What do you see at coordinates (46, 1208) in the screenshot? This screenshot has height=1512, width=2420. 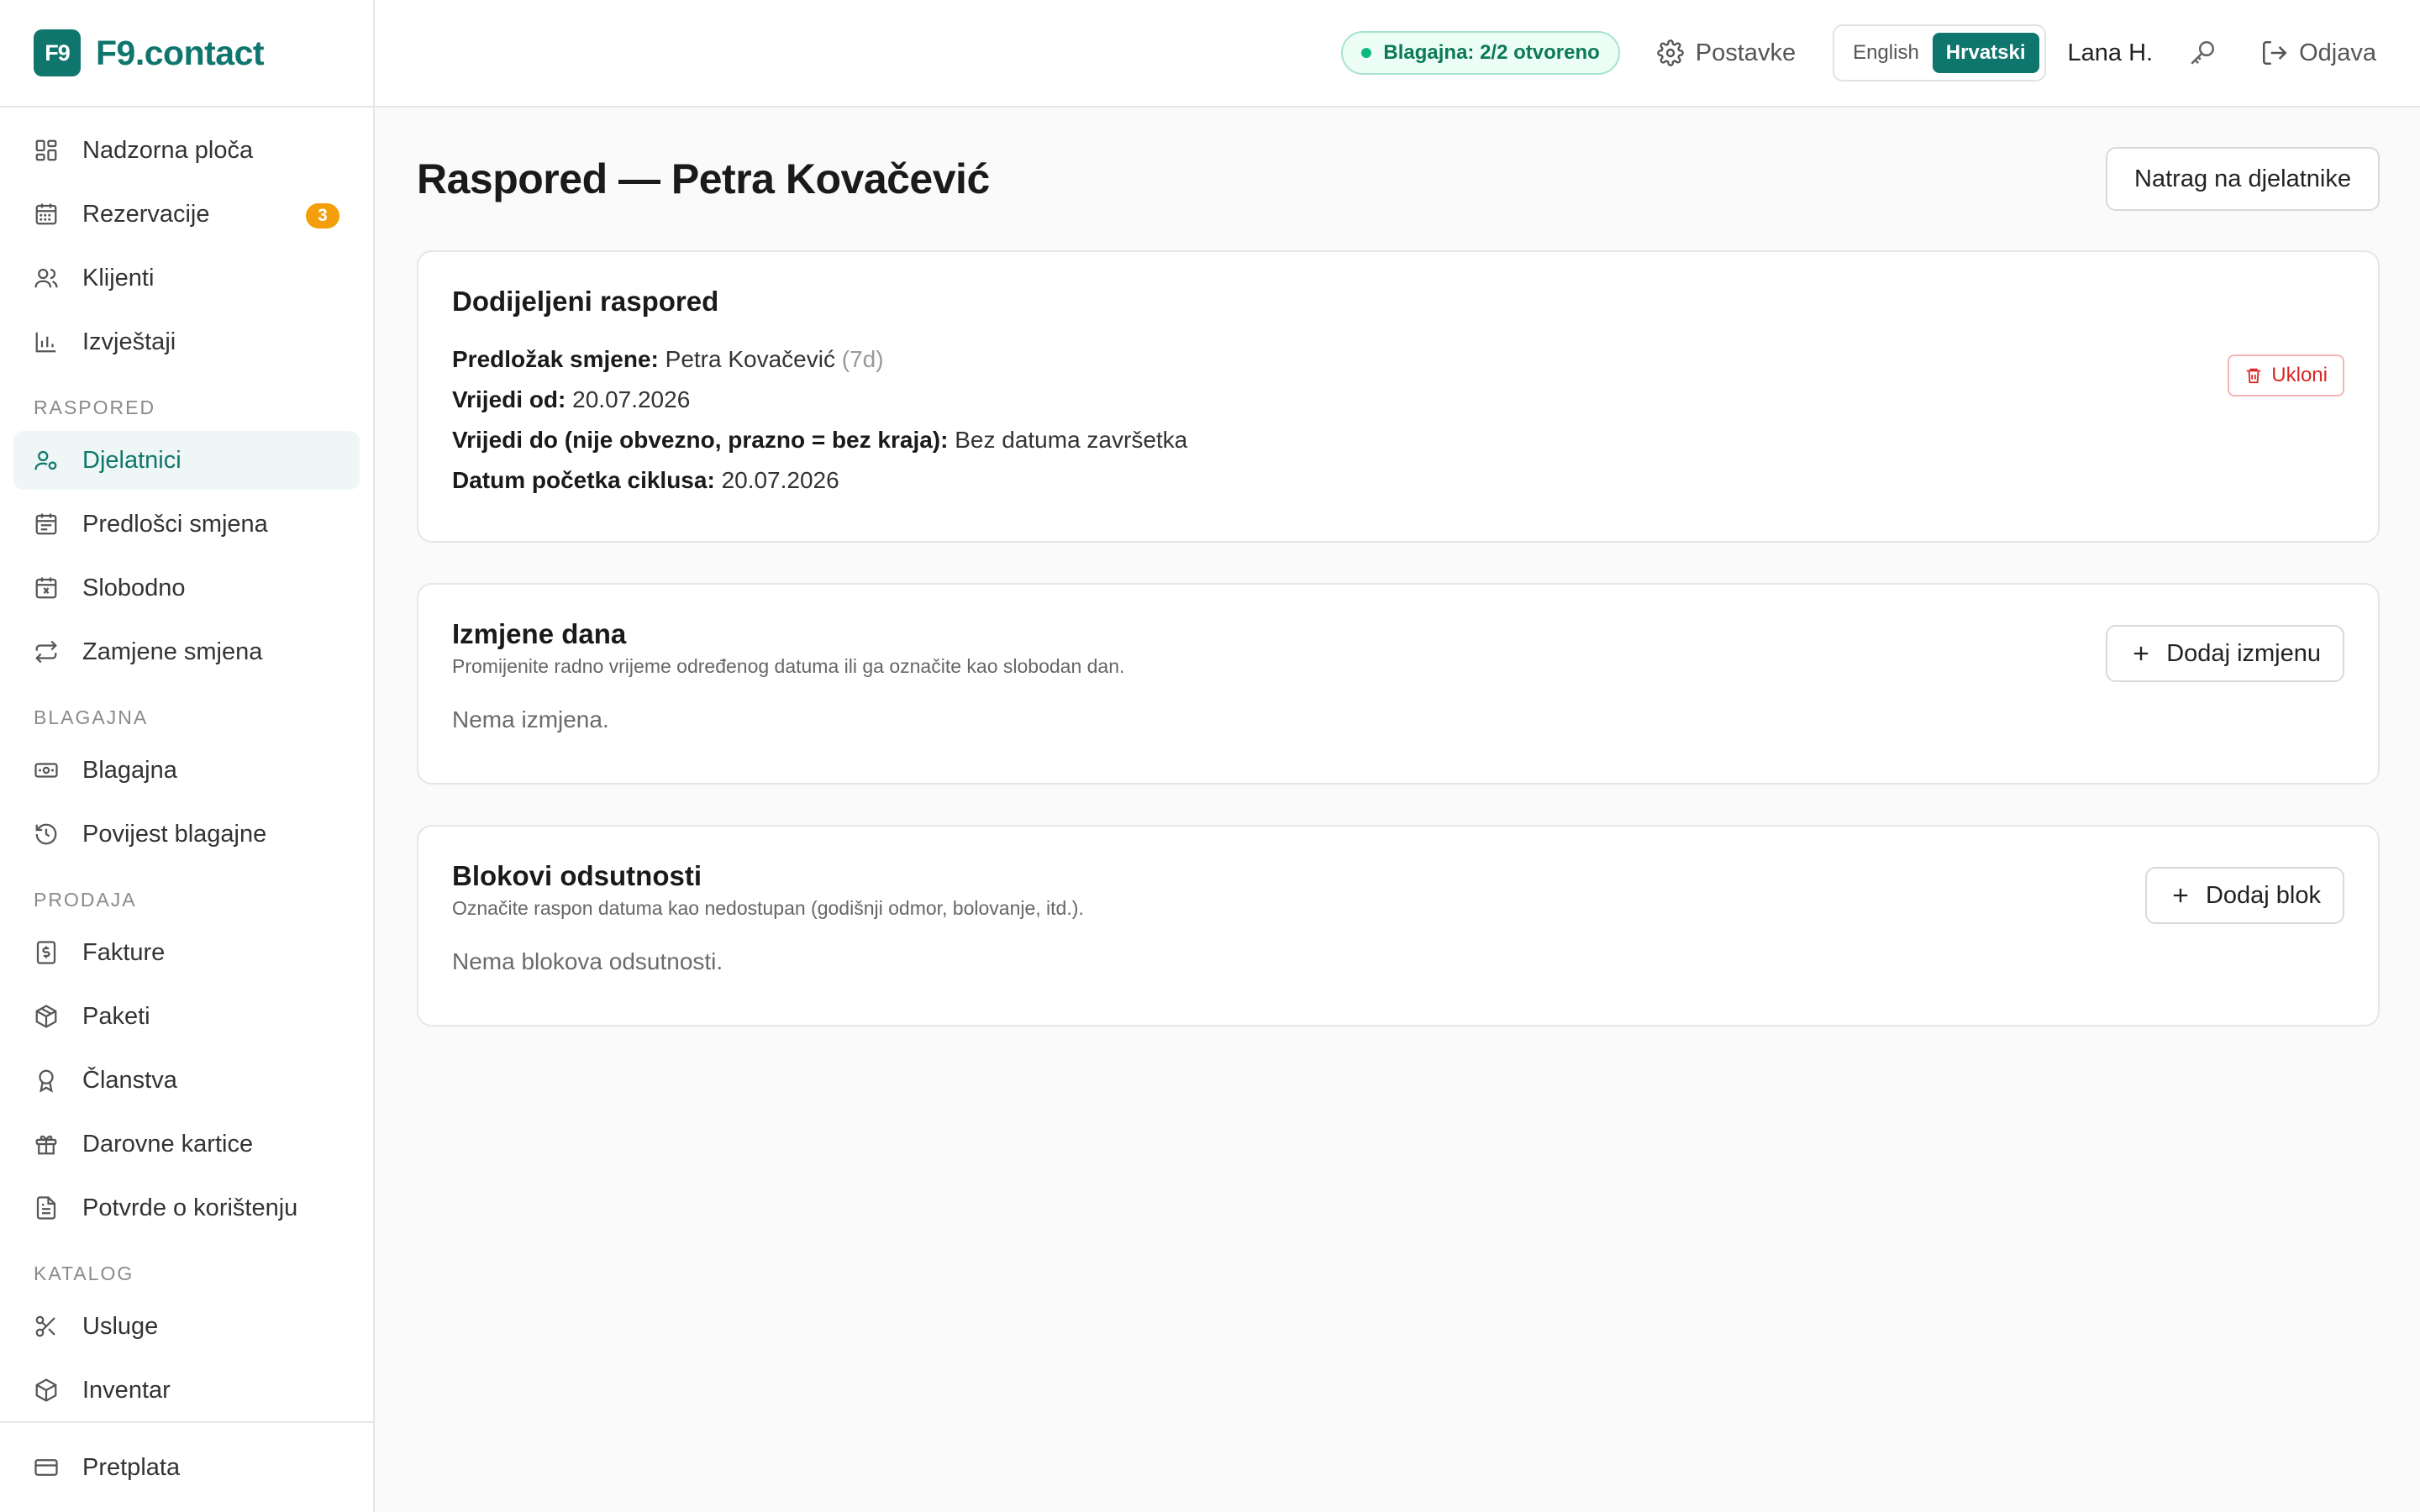 I see `document-icon` at bounding box center [46, 1208].